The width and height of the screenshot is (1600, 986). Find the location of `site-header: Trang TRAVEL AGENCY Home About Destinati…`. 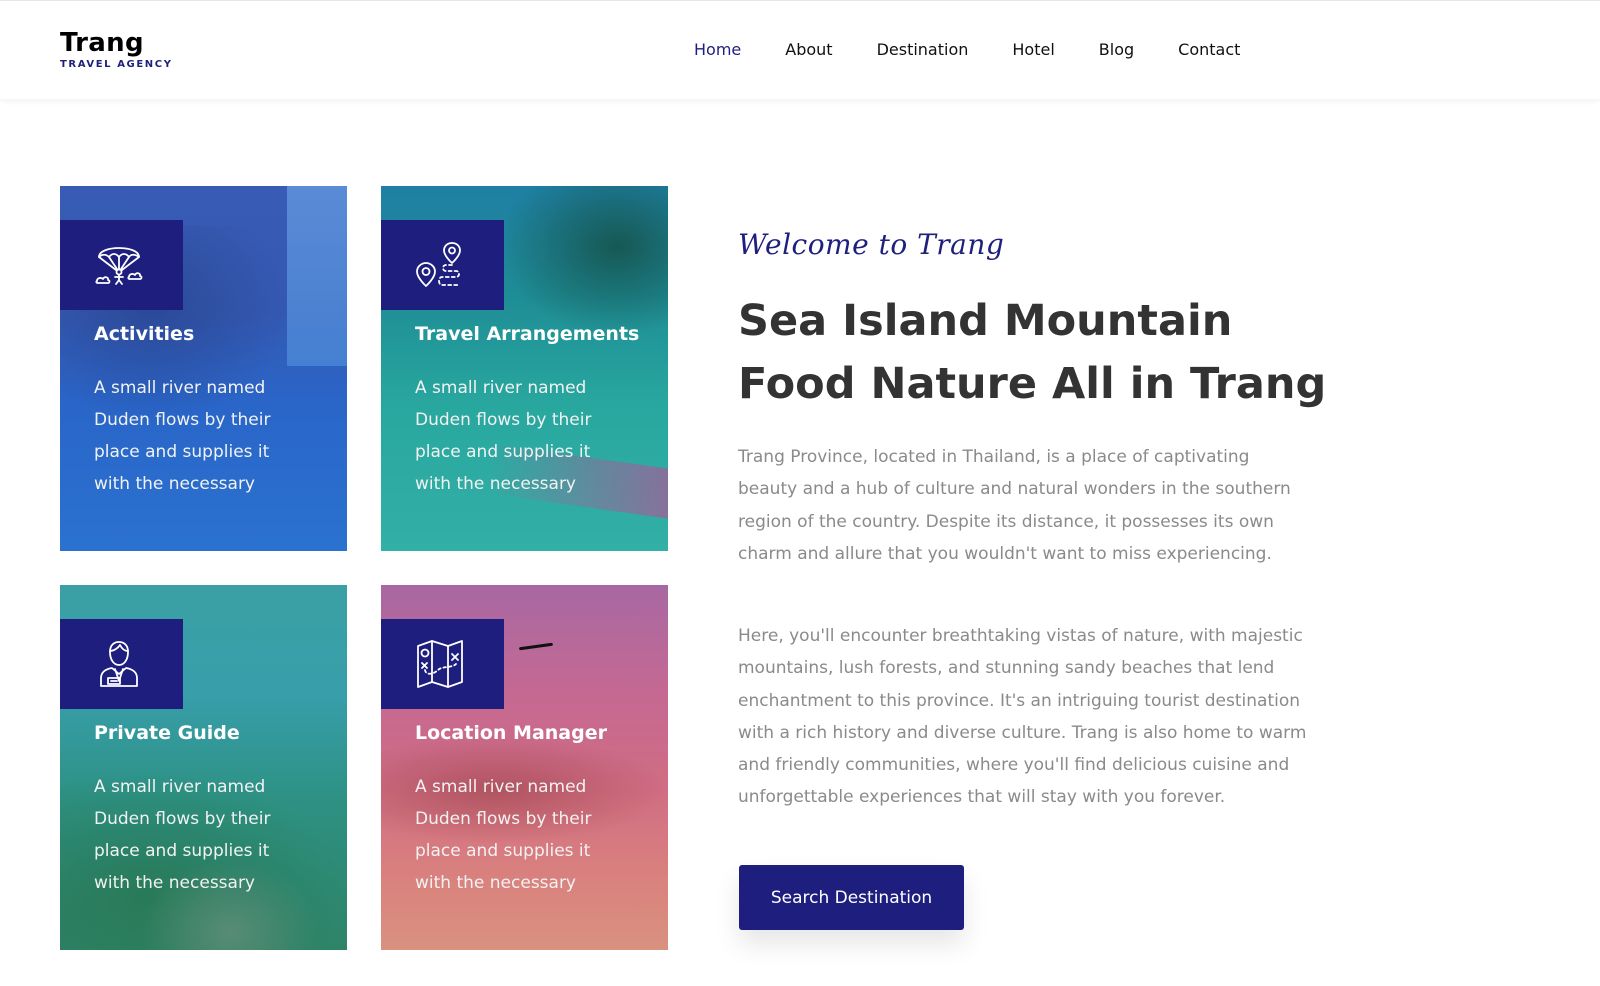

site-header: Trang TRAVEL AGENCY Home About Destinati… is located at coordinates (800, 49).